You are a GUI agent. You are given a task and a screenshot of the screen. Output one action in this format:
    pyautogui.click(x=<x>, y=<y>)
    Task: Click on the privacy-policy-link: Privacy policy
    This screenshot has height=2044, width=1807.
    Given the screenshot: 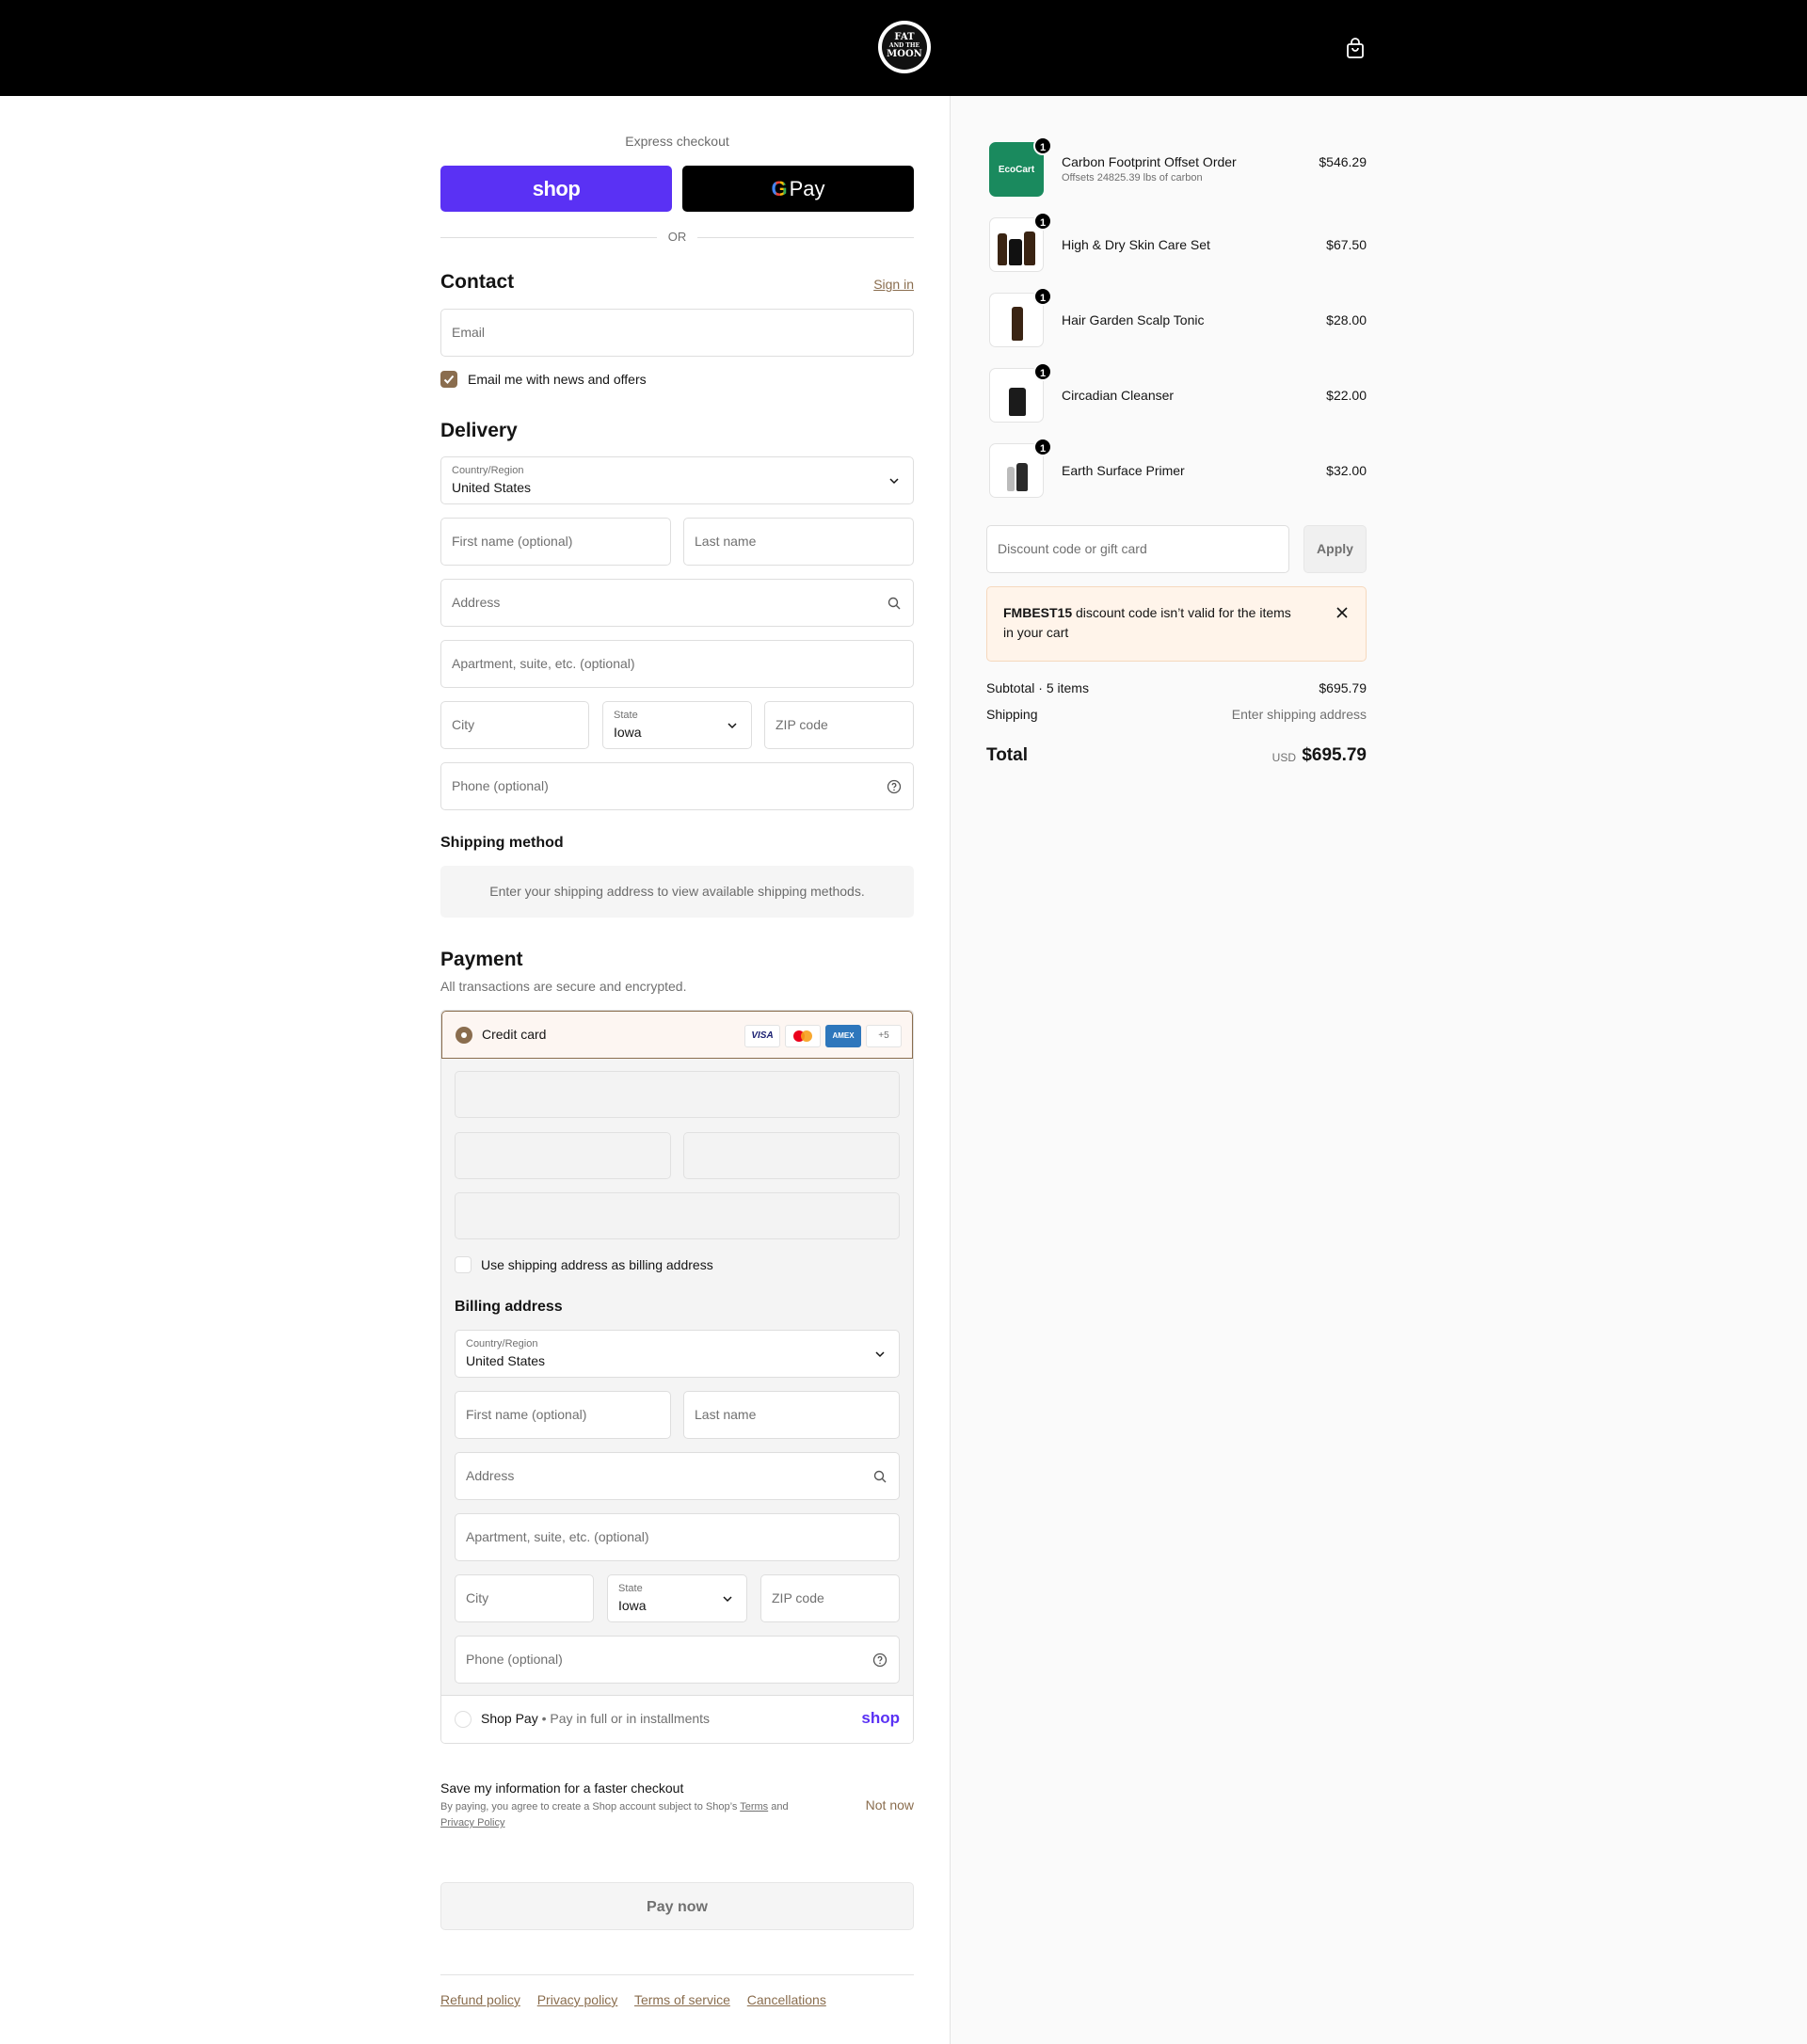 What is the action you would take?
    pyautogui.click(x=578, y=2000)
    